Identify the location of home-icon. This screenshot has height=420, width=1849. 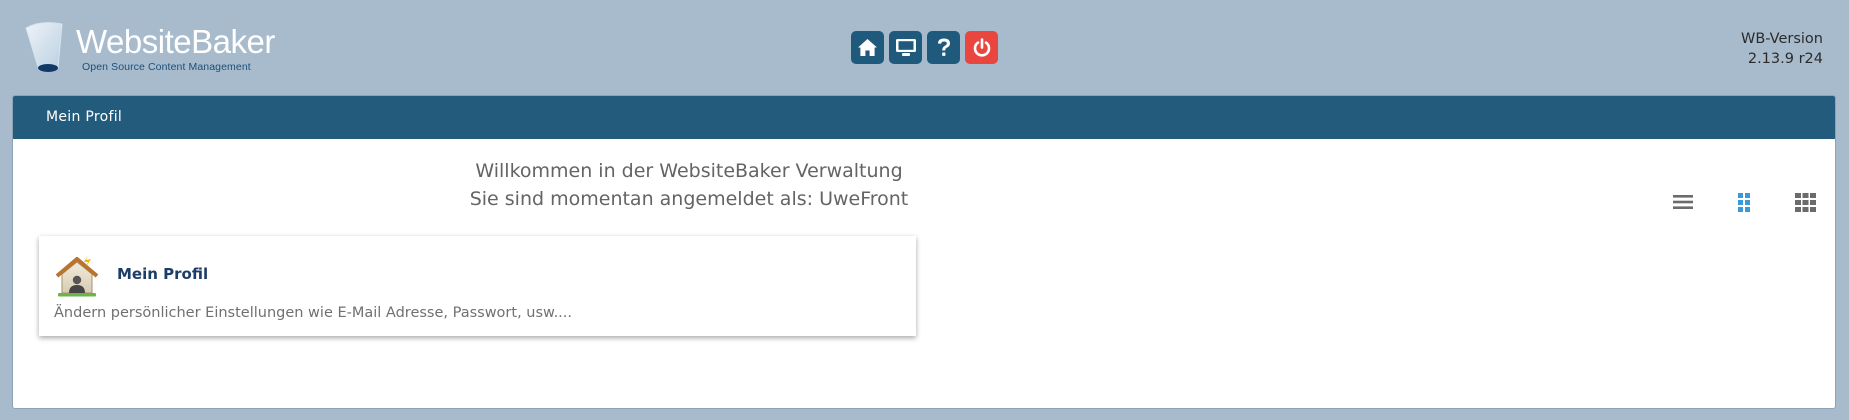
(867, 47).